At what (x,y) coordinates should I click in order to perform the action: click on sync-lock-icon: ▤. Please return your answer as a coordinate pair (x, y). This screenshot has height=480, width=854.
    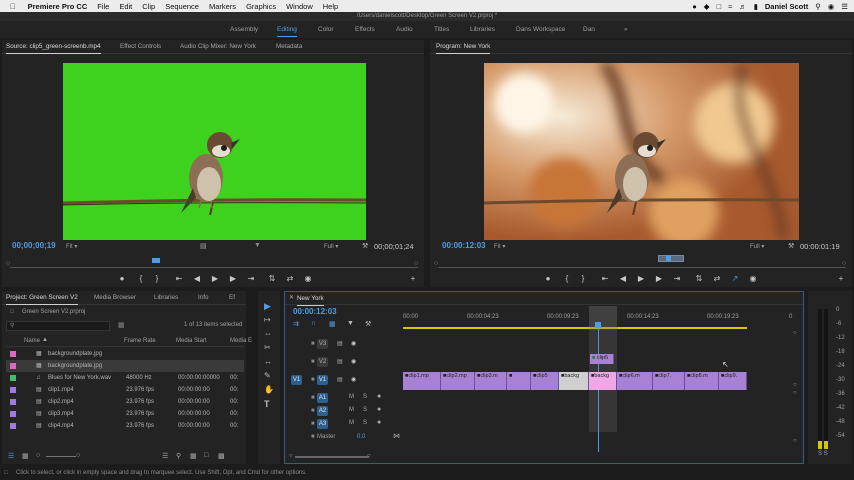
    Looking at the image, I should click on (340, 343).